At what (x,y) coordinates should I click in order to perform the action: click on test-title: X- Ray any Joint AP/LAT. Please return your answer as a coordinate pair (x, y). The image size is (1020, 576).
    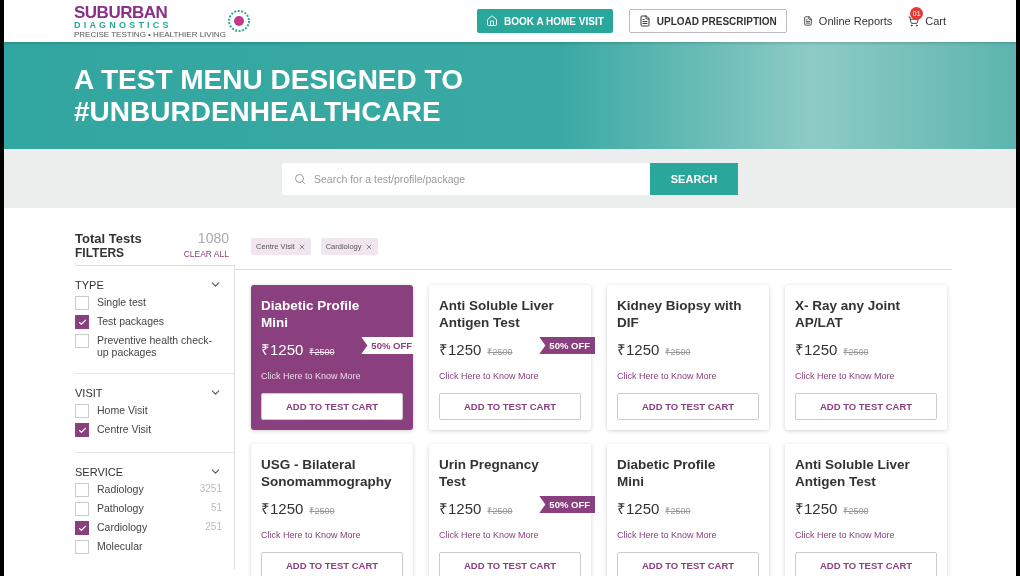
    Looking at the image, I should click on (848, 314).